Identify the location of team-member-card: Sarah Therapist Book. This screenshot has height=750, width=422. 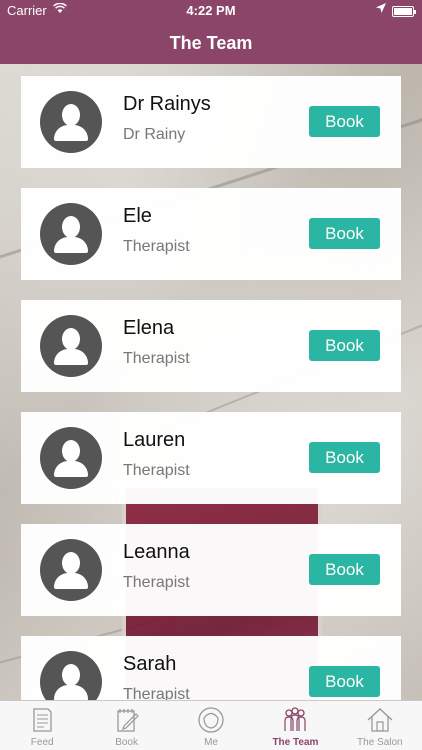
(211, 668).